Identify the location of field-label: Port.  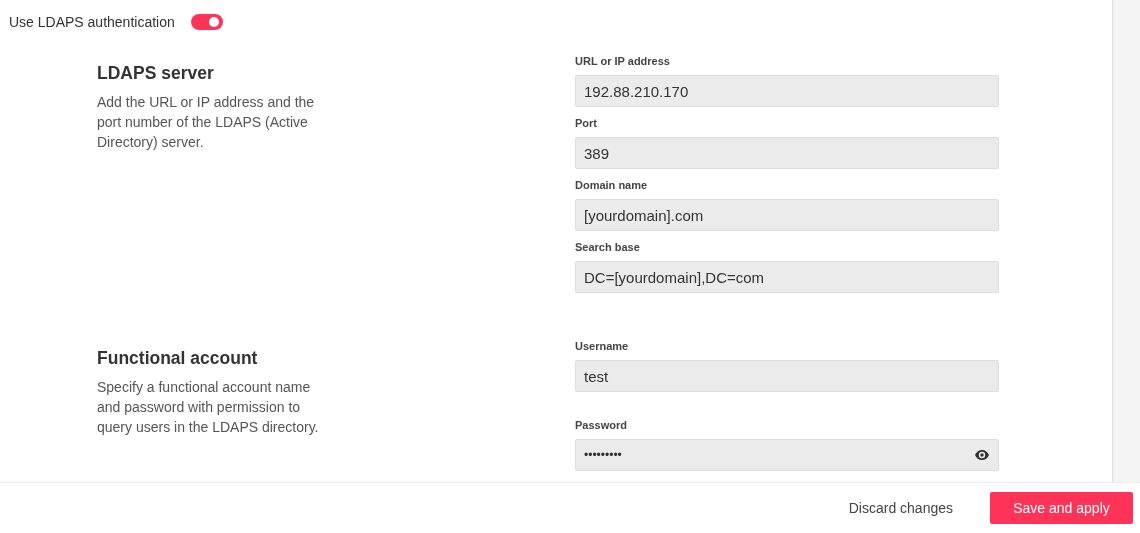
(586, 124).